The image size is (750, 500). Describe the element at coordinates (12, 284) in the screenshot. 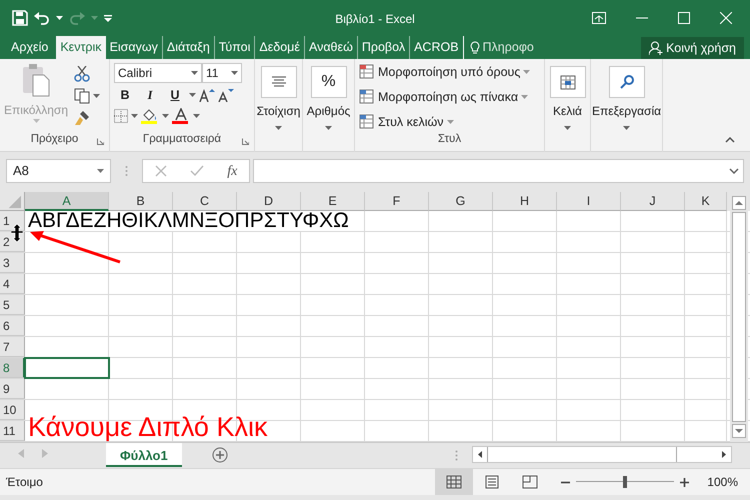

I see `row-header: 4` at that location.